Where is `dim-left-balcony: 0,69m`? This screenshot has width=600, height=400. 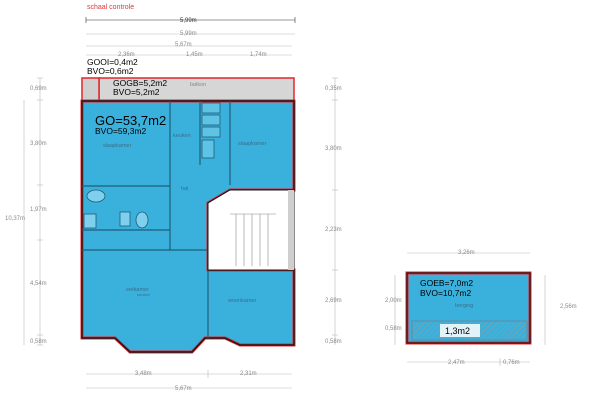 dim-left-balcony: 0,69m is located at coordinates (38, 89).